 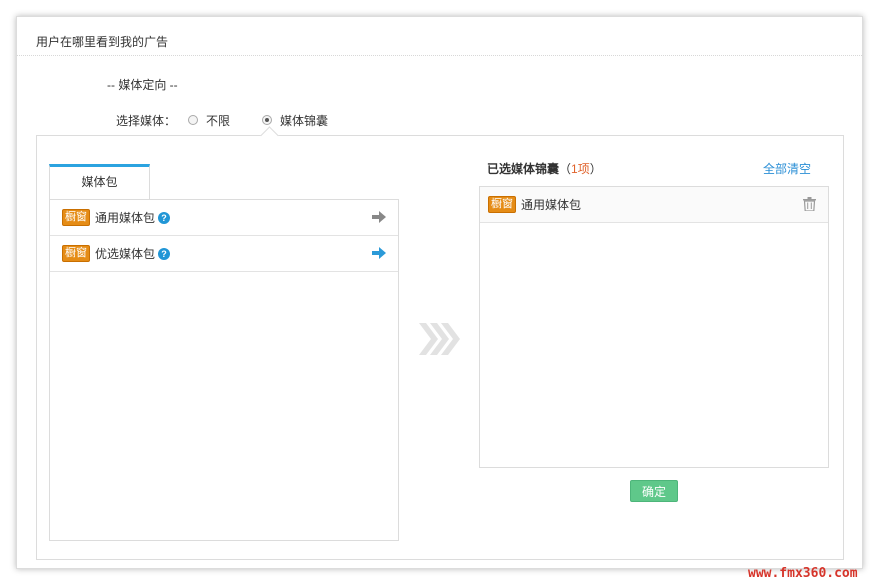 What do you see at coordinates (787, 168) in the screenshot?
I see `clear-all-link: 全部清空` at bounding box center [787, 168].